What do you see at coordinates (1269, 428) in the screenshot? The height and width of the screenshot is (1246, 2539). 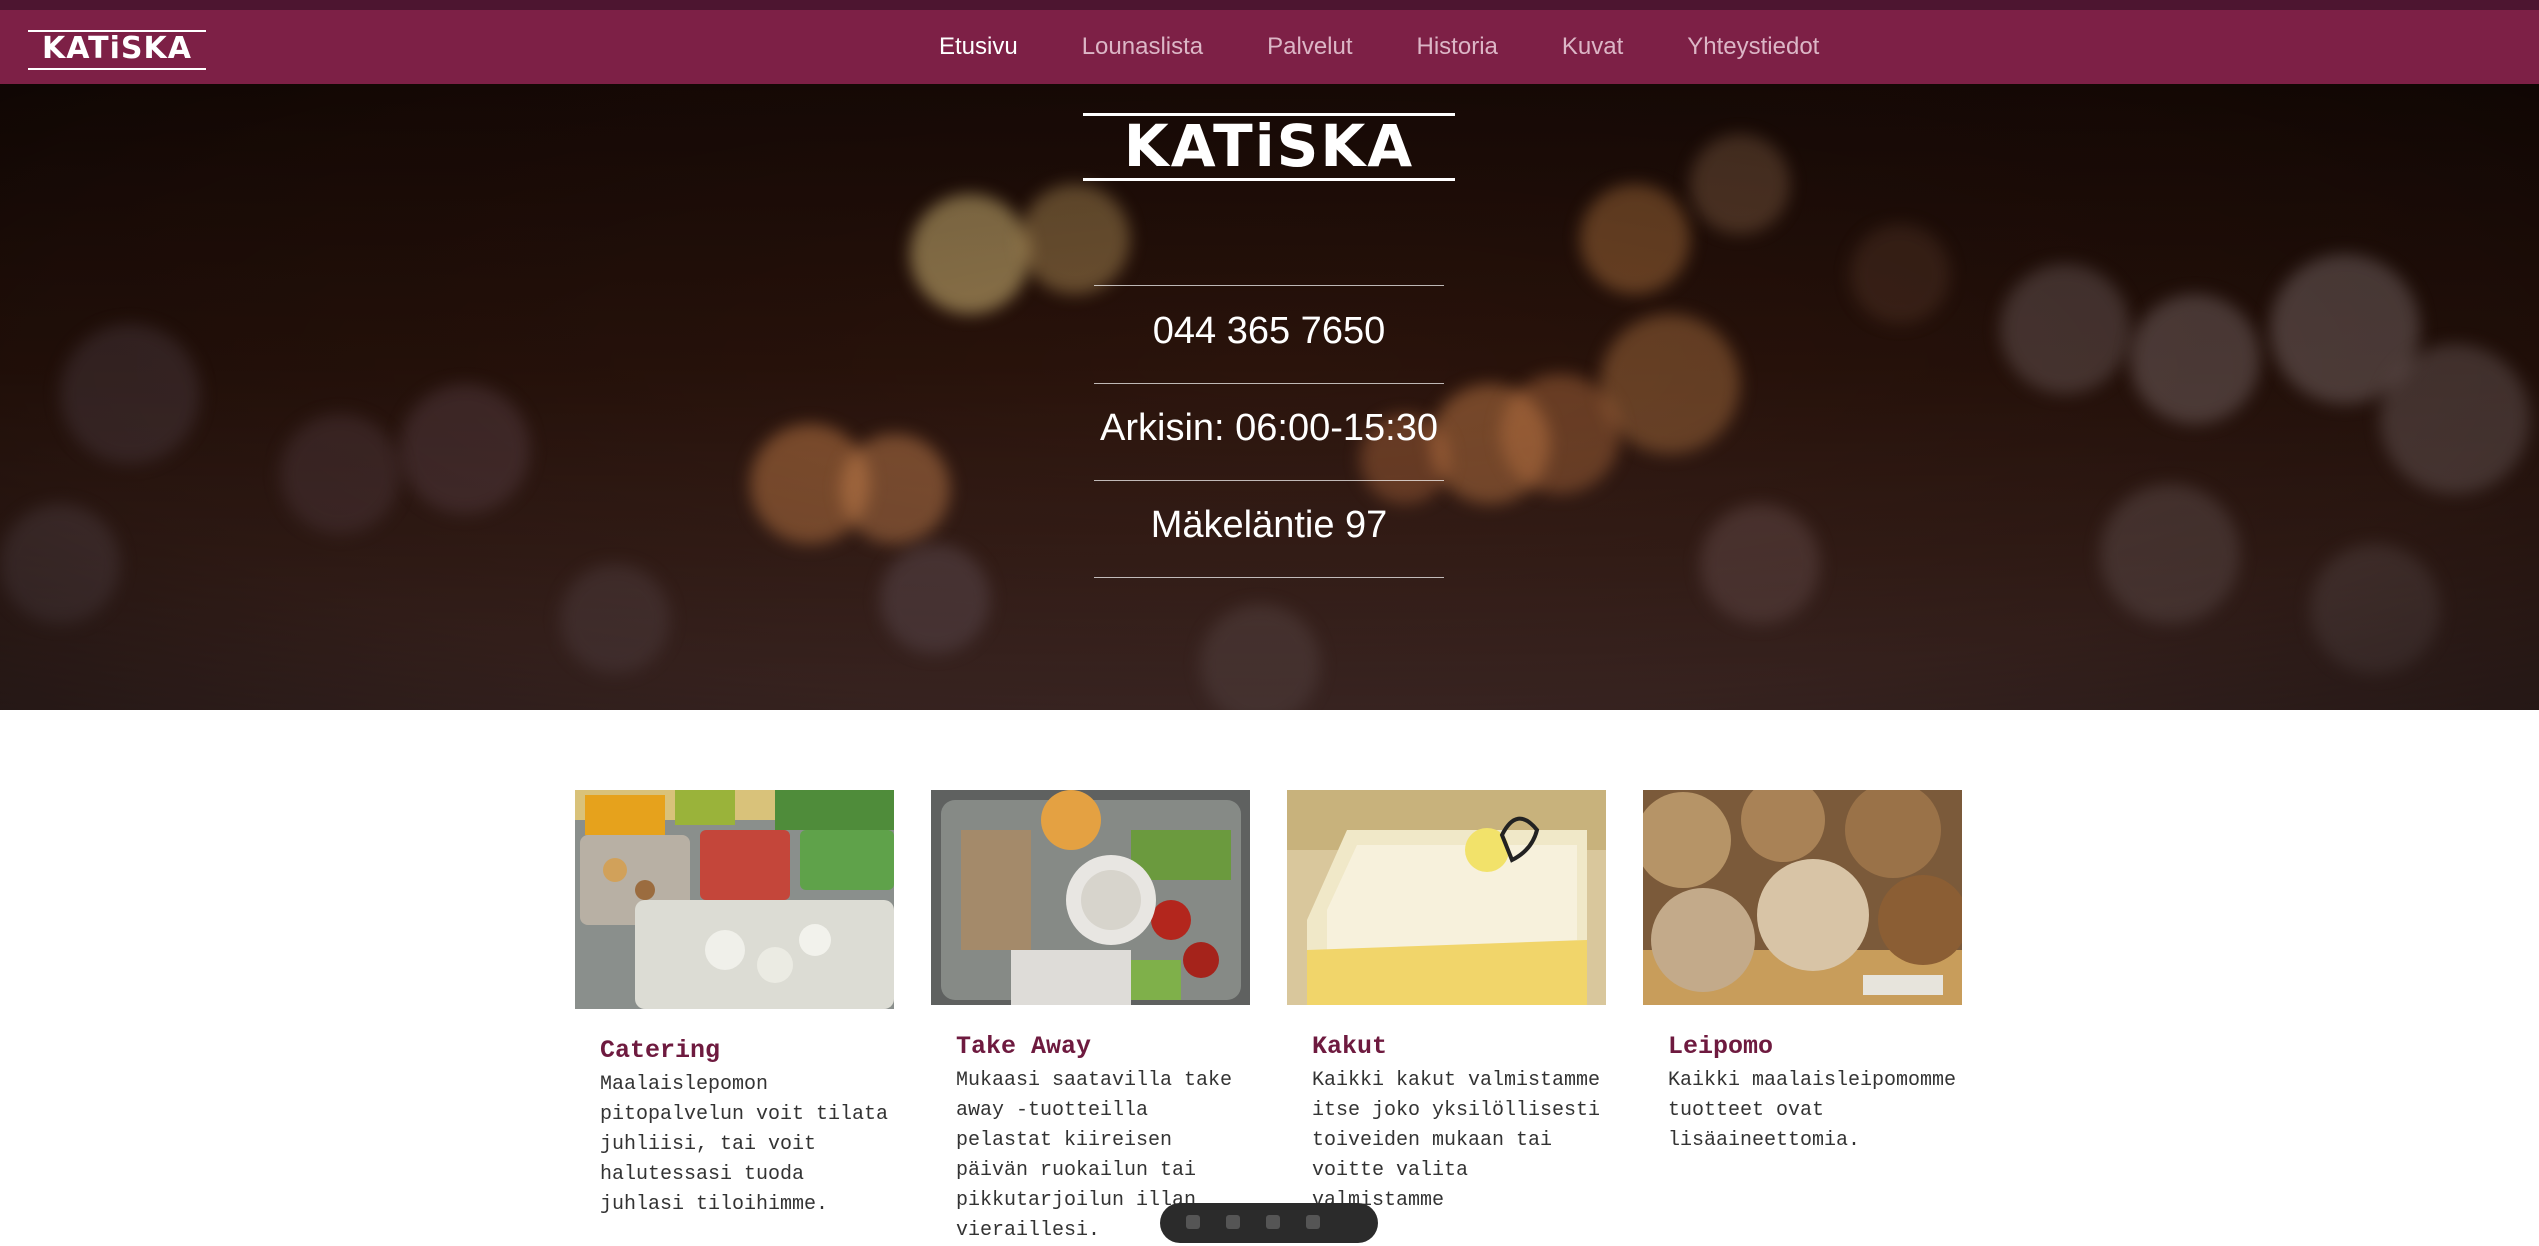 I see `hero-hours: Arkisin: 06:00-15:30` at bounding box center [1269, 428].